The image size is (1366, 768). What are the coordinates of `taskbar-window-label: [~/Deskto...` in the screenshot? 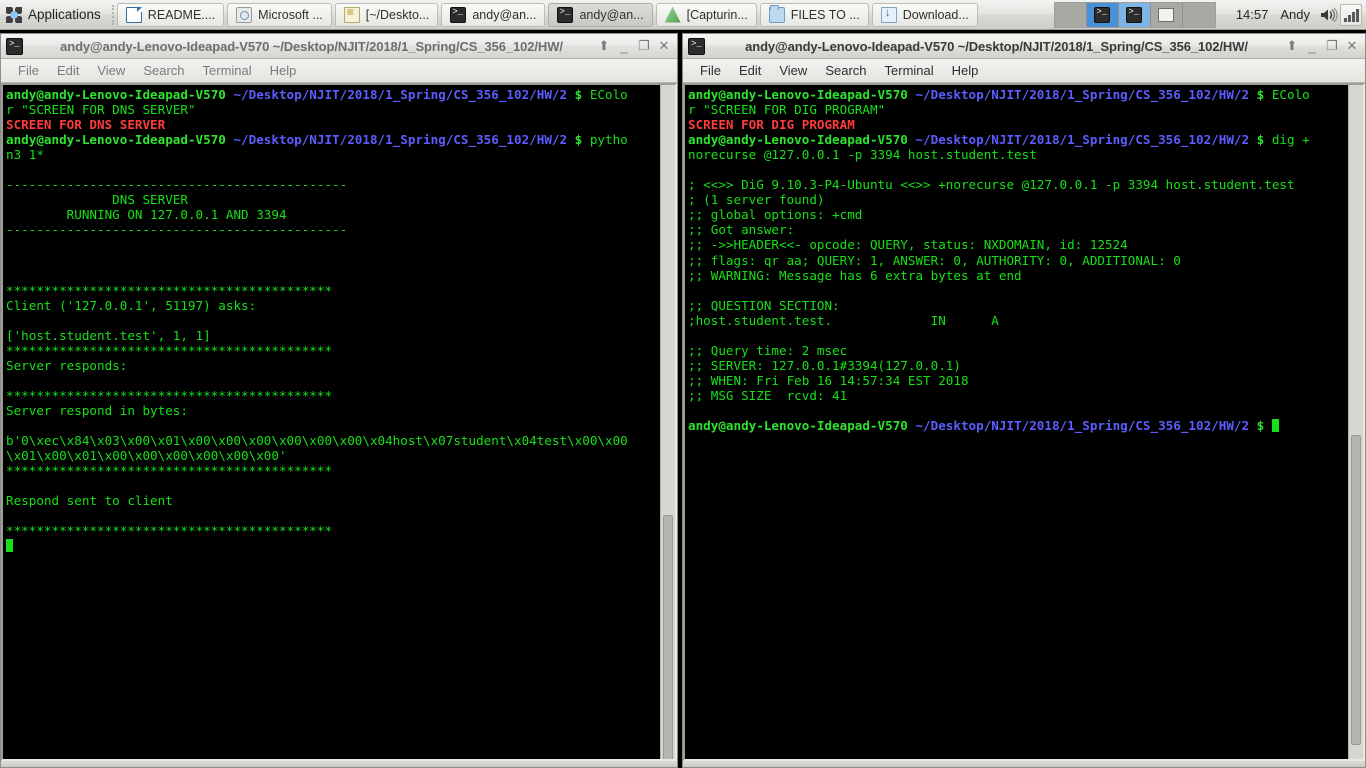 It's located at (397, 14).